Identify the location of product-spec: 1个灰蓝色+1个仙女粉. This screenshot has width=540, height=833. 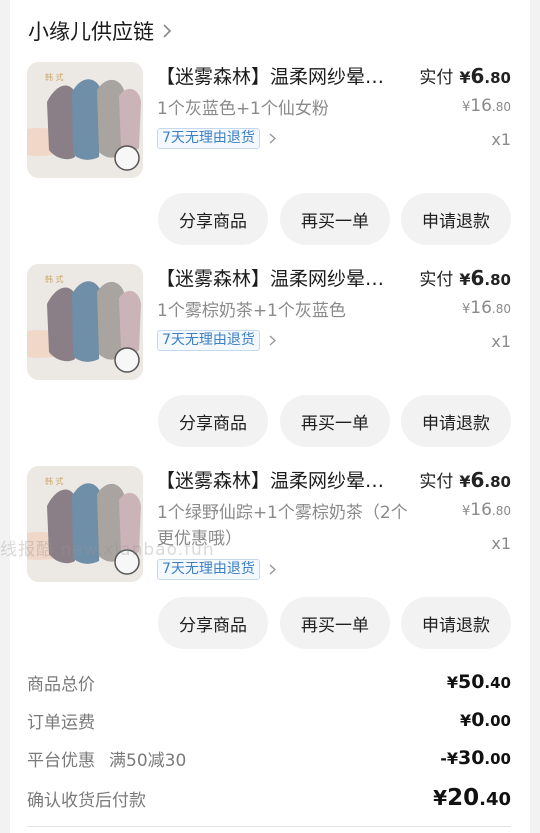
(243, 109).